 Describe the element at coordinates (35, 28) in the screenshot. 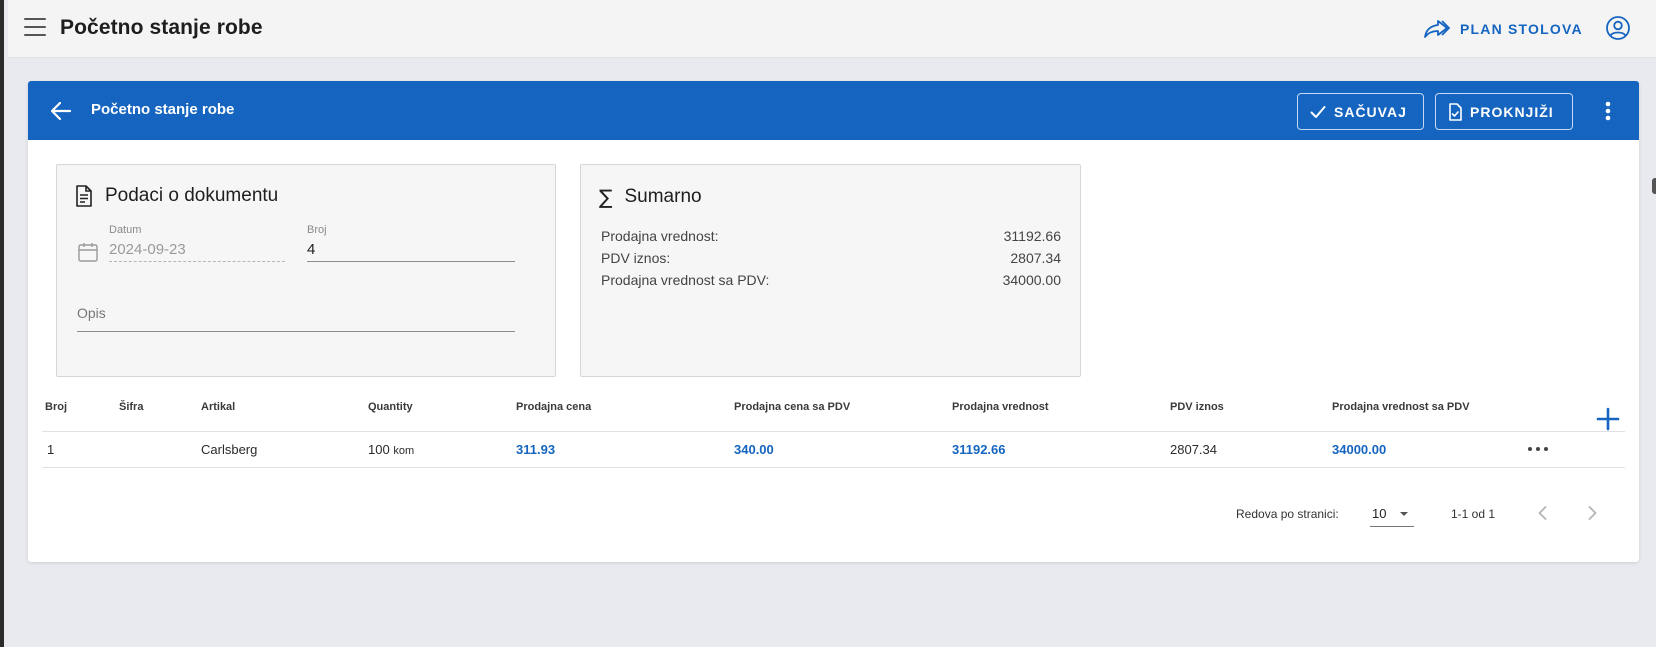

I see `menu-icon` at that location.